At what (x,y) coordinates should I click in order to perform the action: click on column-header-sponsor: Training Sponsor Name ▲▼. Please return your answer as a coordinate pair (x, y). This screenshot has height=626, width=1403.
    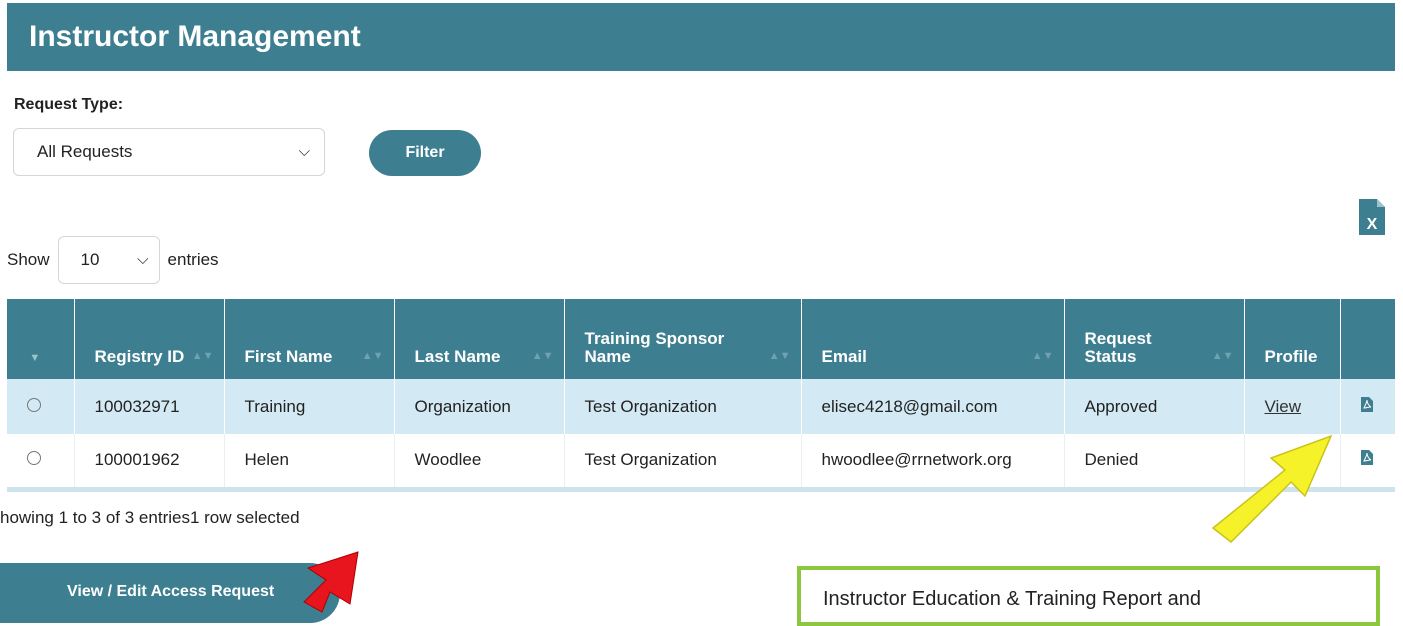
    Looking at the image, I should click on (683, 339).